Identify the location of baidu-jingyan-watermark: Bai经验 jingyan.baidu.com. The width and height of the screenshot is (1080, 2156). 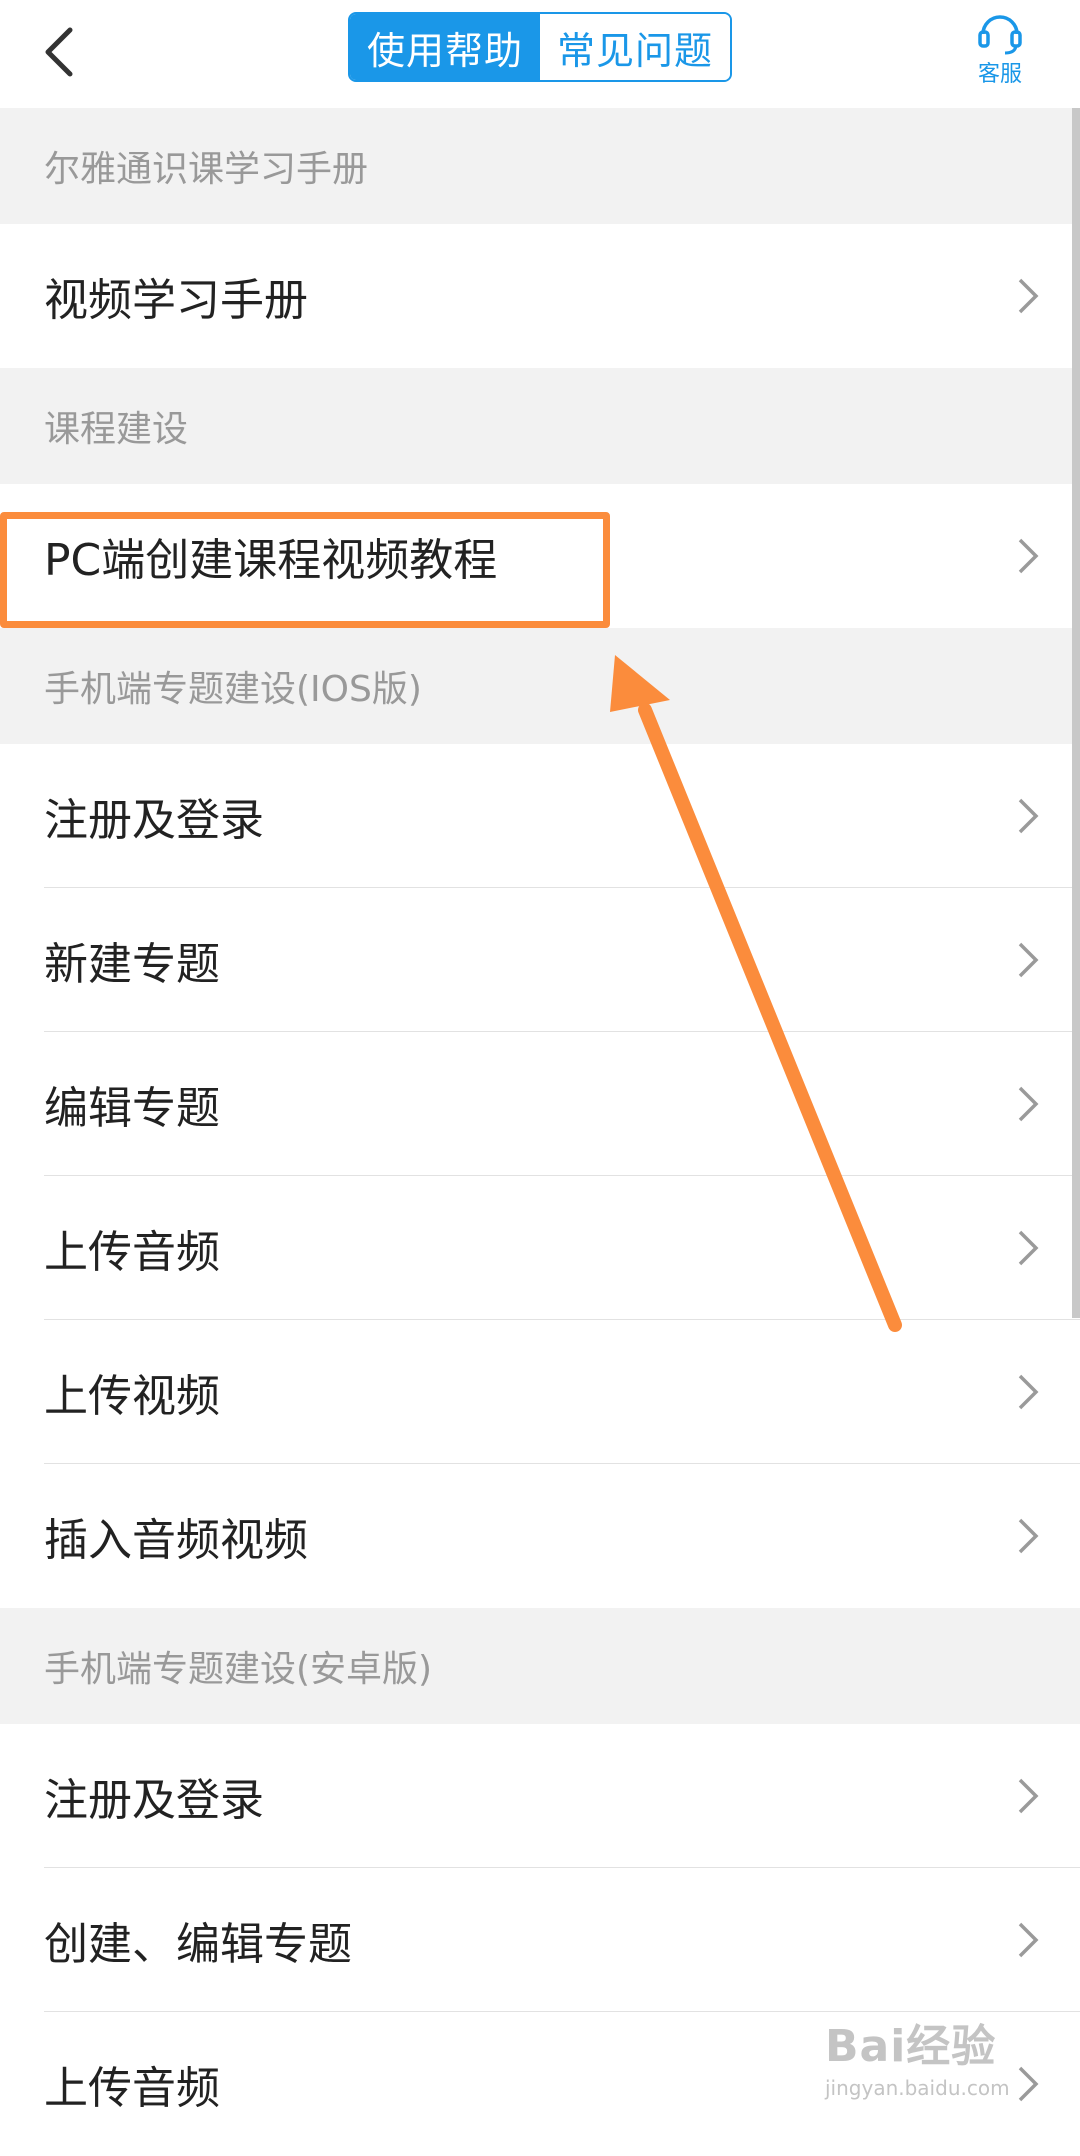
(945, 2065).